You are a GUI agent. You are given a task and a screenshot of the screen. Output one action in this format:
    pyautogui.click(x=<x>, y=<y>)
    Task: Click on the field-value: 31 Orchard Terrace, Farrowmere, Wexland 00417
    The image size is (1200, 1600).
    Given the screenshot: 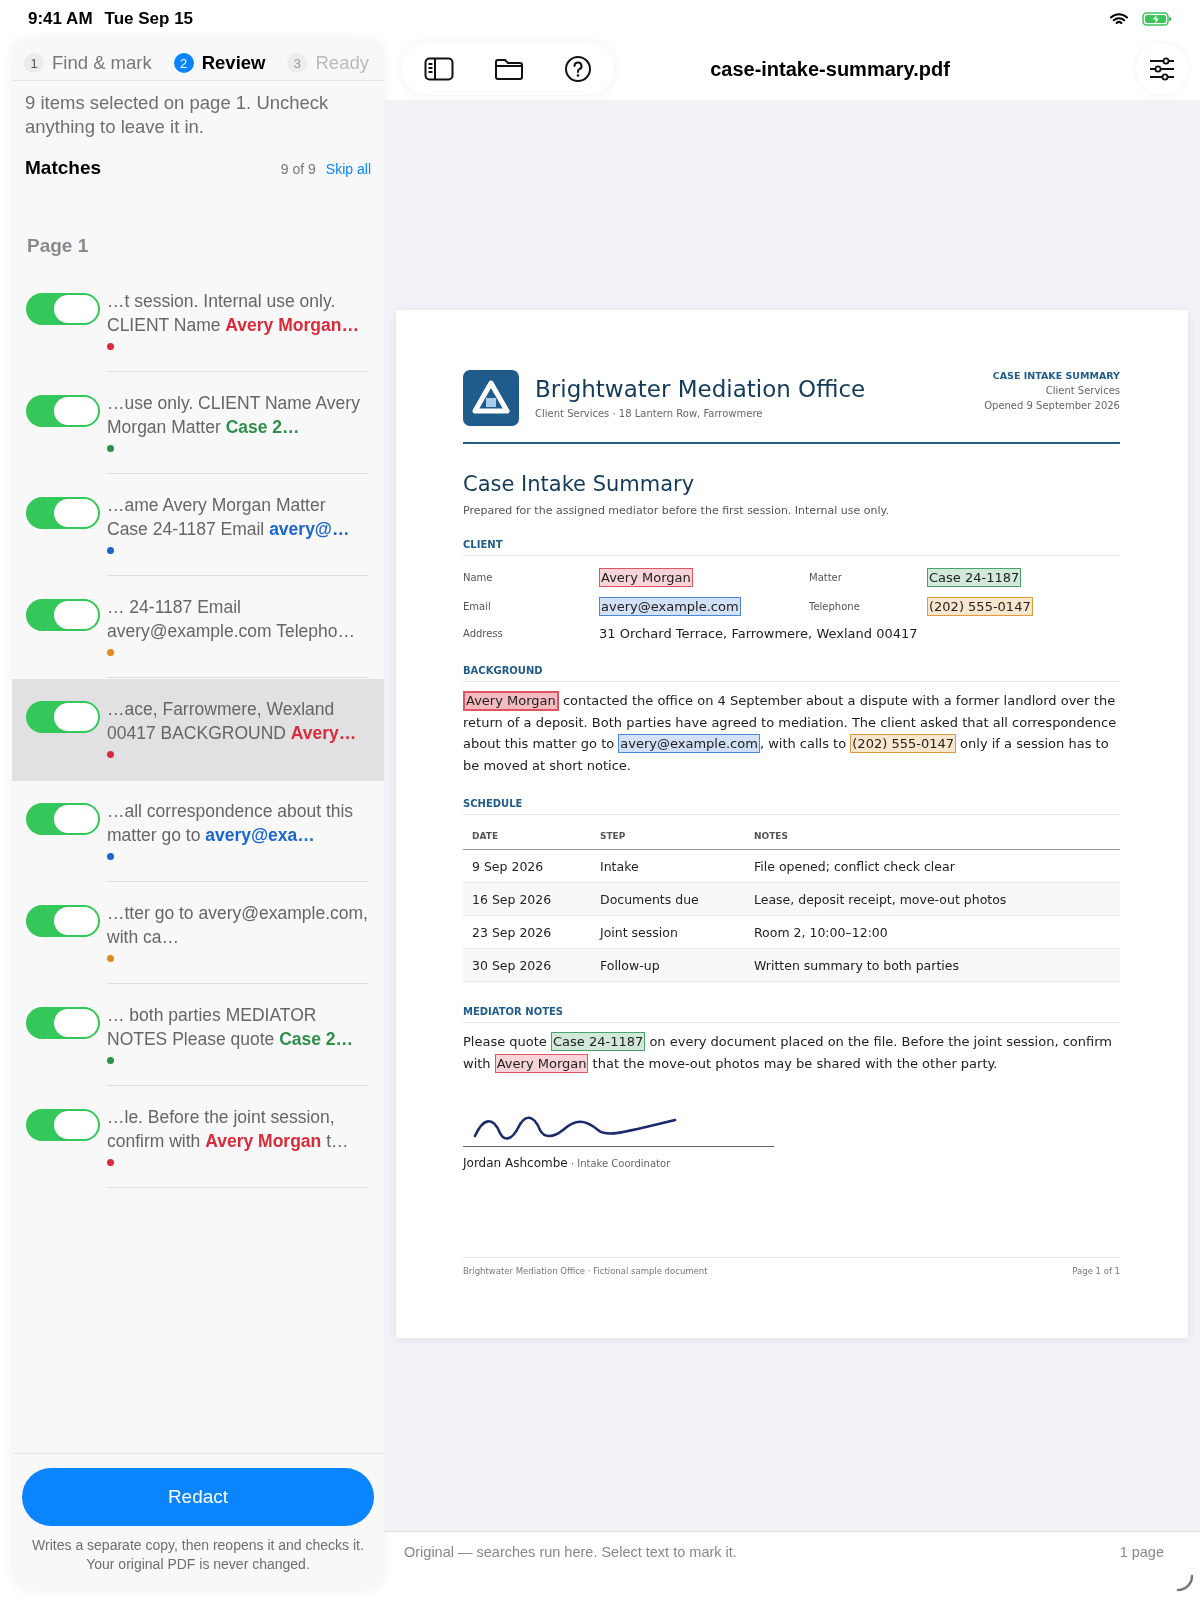 What is the action you would take?
    pyautogui.click(x=758, y=633)
    